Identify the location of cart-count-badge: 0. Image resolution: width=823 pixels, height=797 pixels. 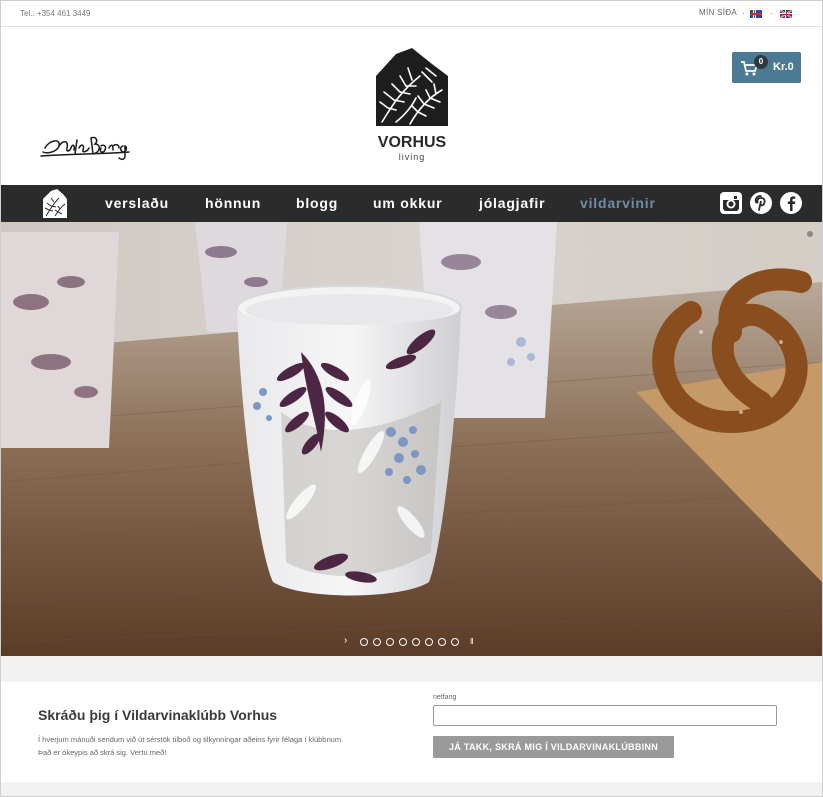
(761, 62).